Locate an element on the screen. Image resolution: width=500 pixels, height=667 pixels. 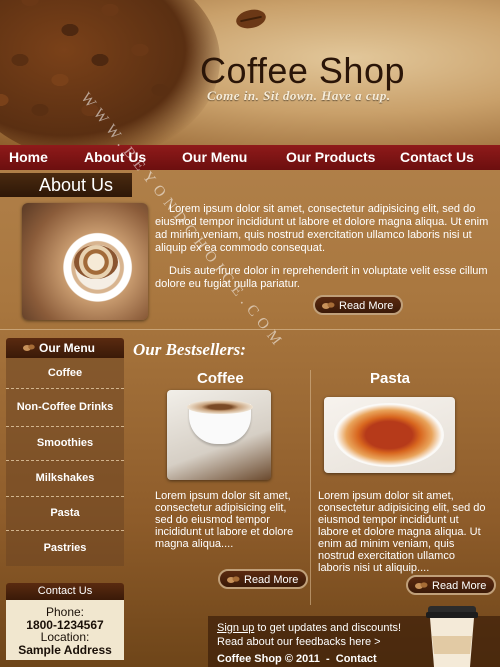
signup-text: to get updates and discounts! is located at coordinates (328, 628).